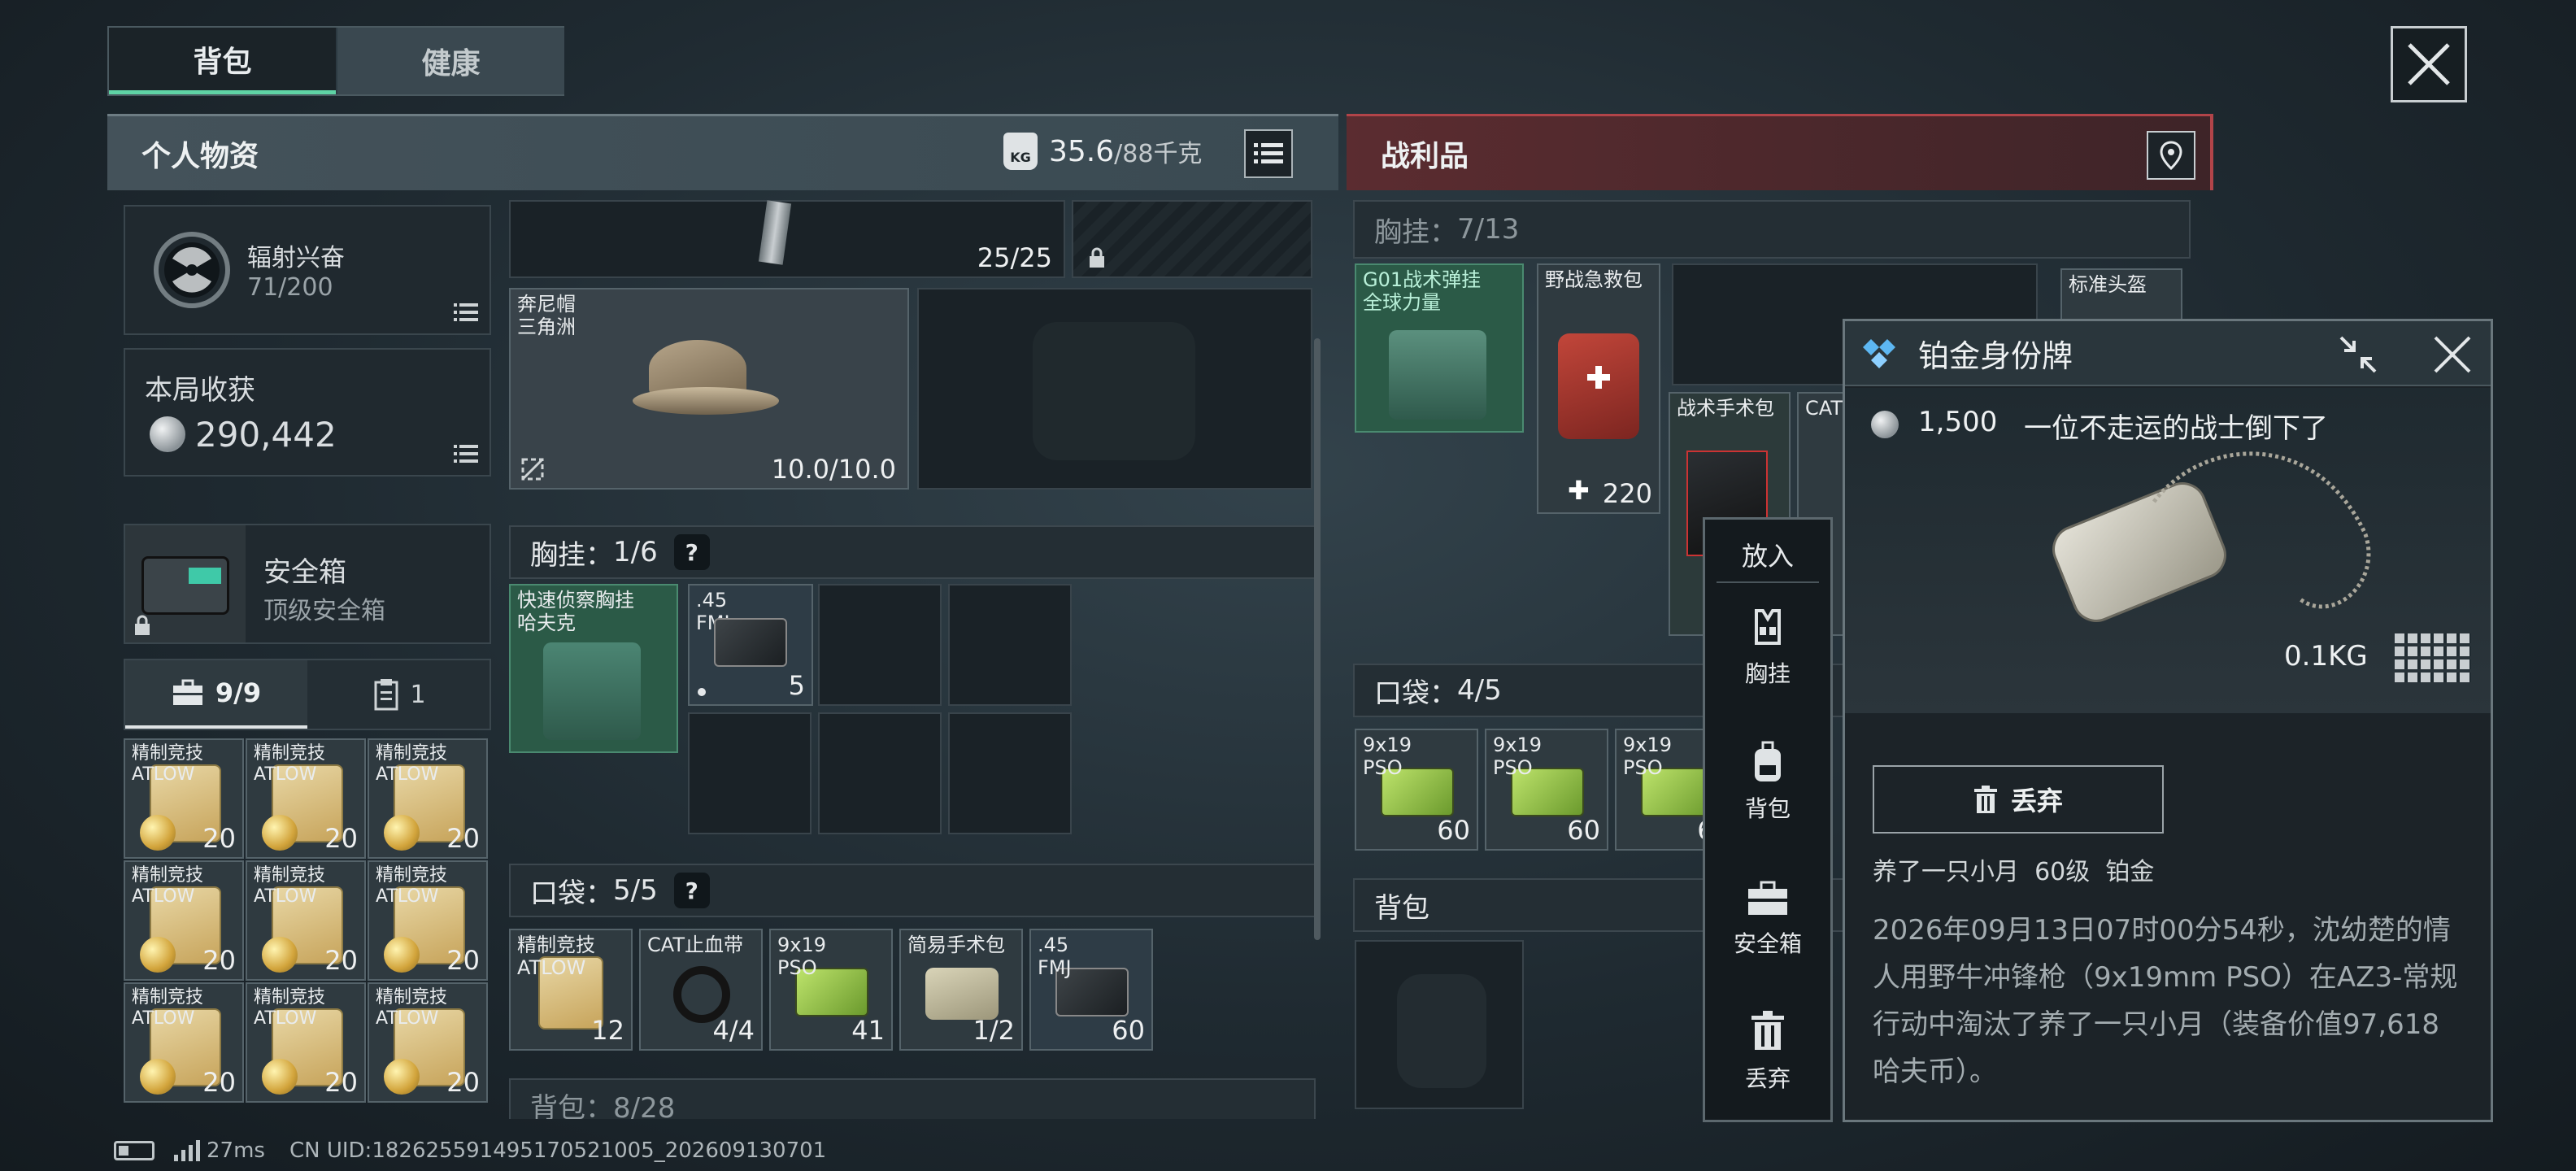 This screenshot has height=1171, width=2576. I want to click on discard-button: 丢弃, so click(2018, 799).